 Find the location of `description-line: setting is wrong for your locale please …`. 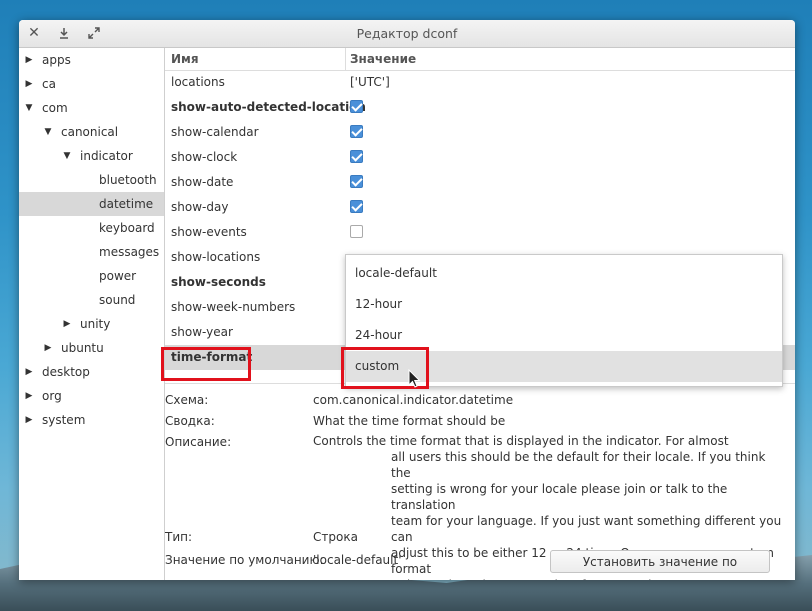

description-line: setting is wrong for your locale please … is located at coordinates (559, 497).